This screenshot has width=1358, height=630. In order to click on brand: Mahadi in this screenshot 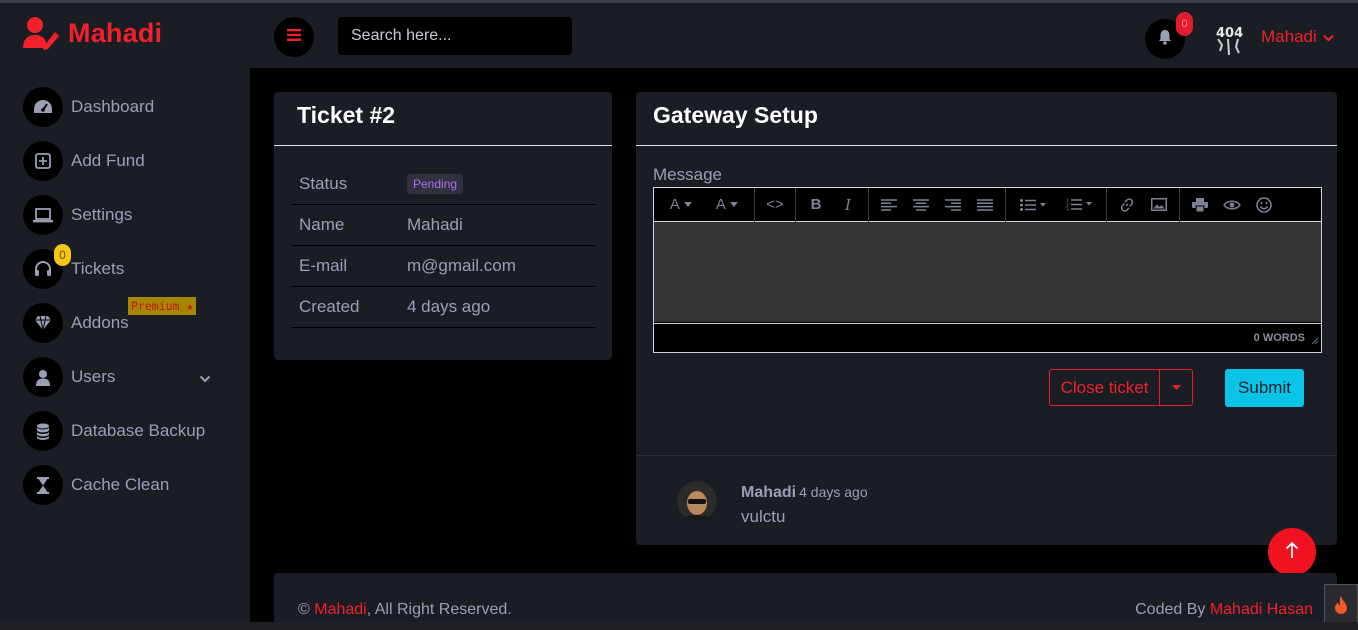, I will do `click(92, 33)`.